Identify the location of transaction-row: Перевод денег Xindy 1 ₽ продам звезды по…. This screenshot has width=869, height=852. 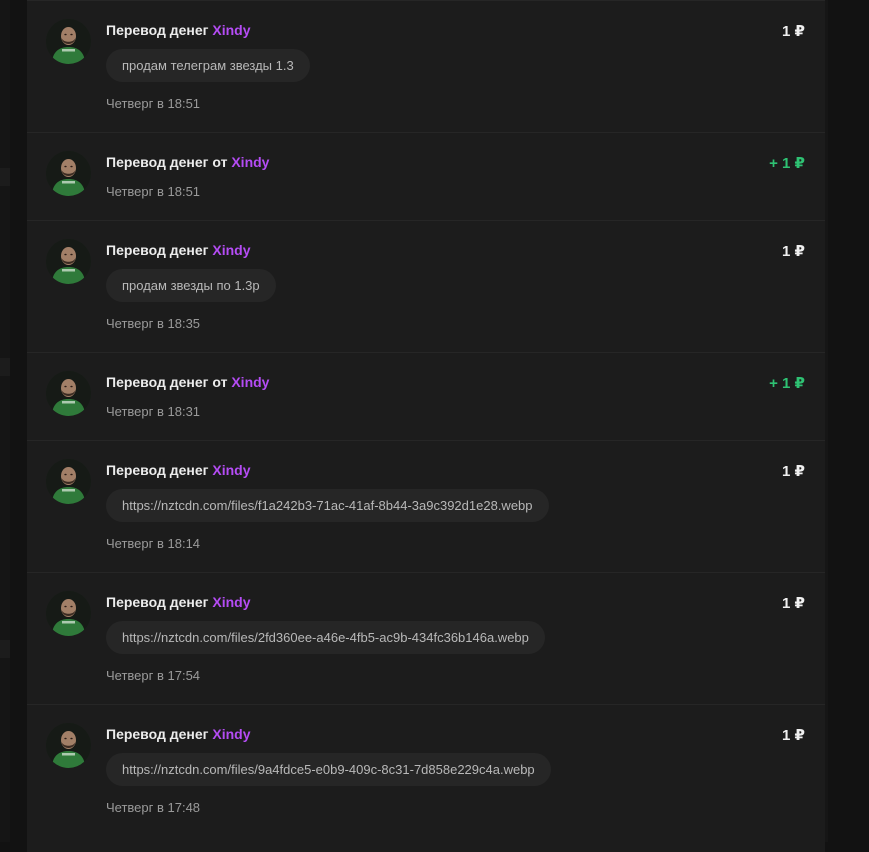
(426, 286).